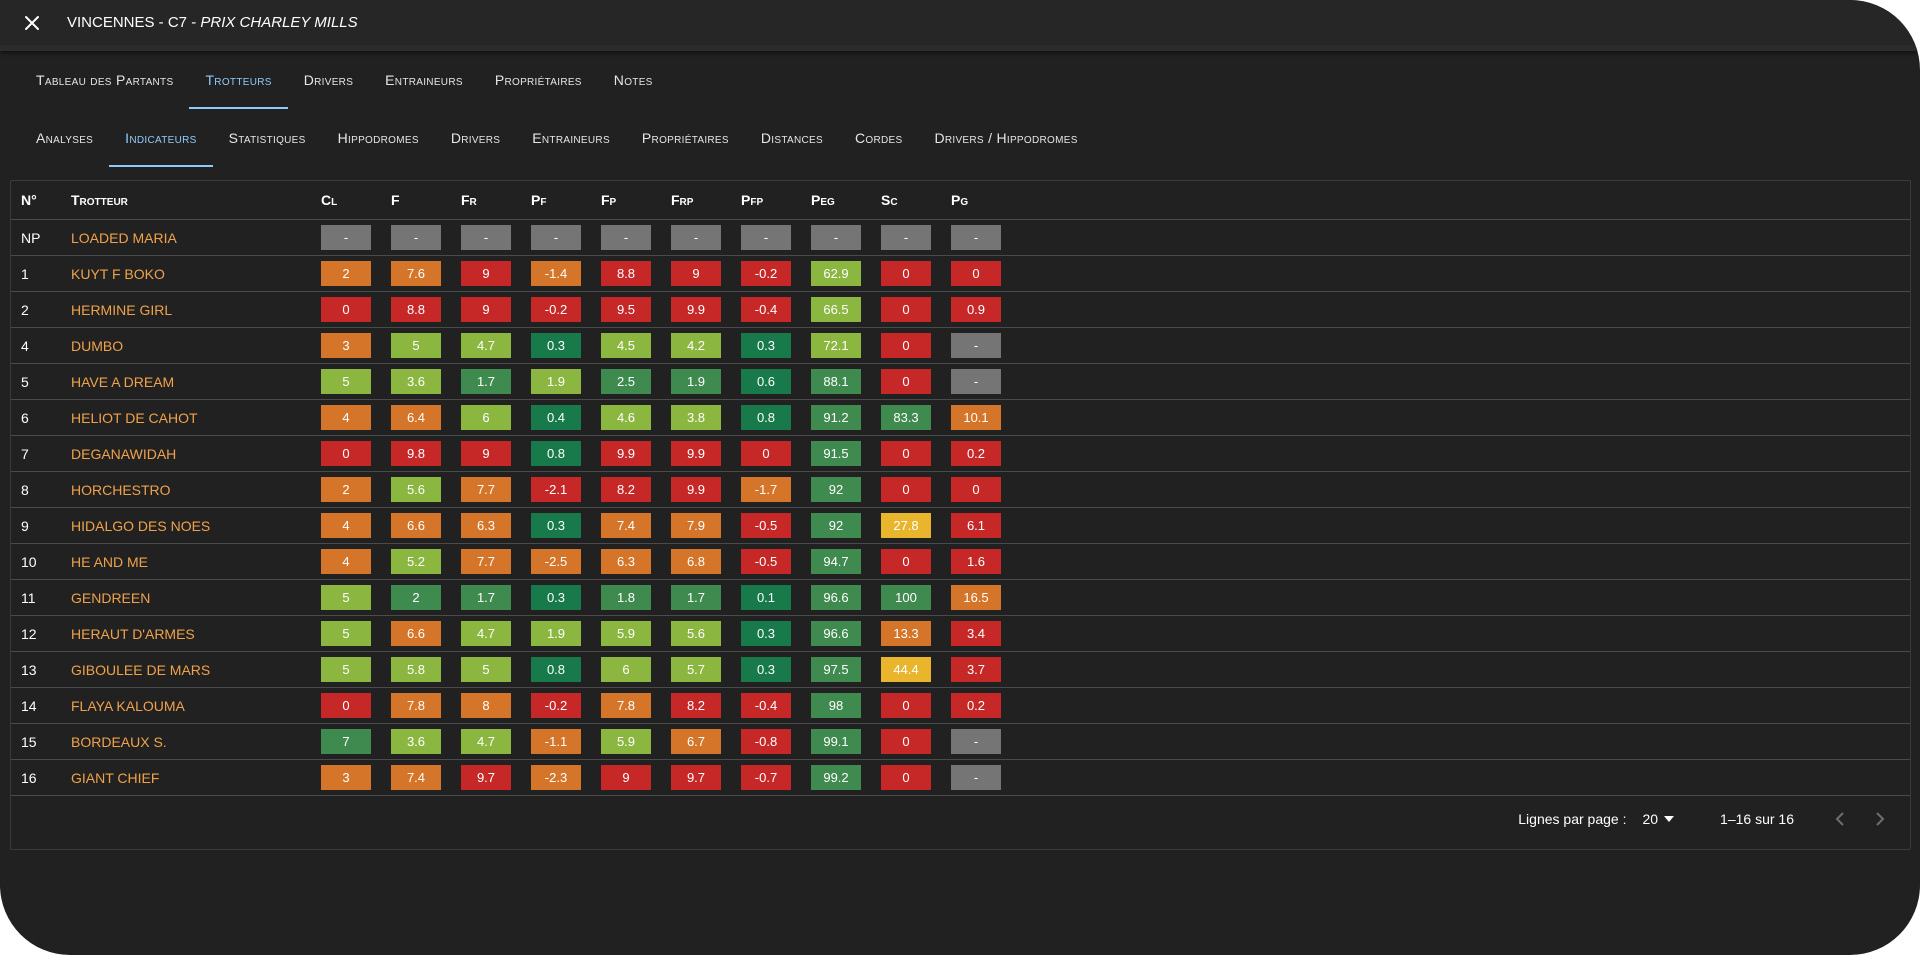 This screenshot has width=1920, height=955. I want to click on indicator-cell: 0.1, so click(776, 597).